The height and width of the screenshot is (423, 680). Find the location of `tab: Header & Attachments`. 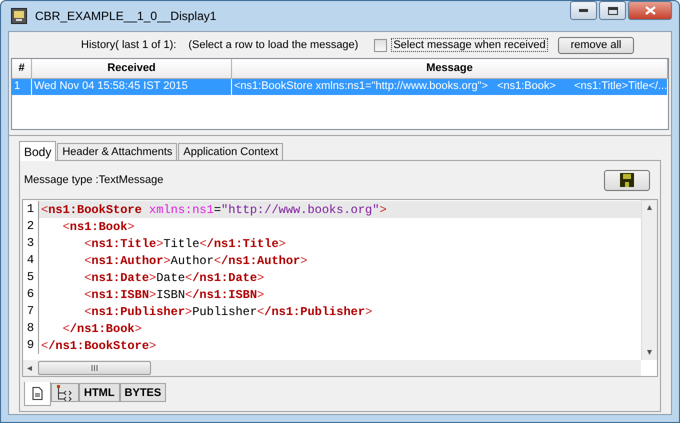

tab: Header & Attachments is located at coordinates (117, 152).